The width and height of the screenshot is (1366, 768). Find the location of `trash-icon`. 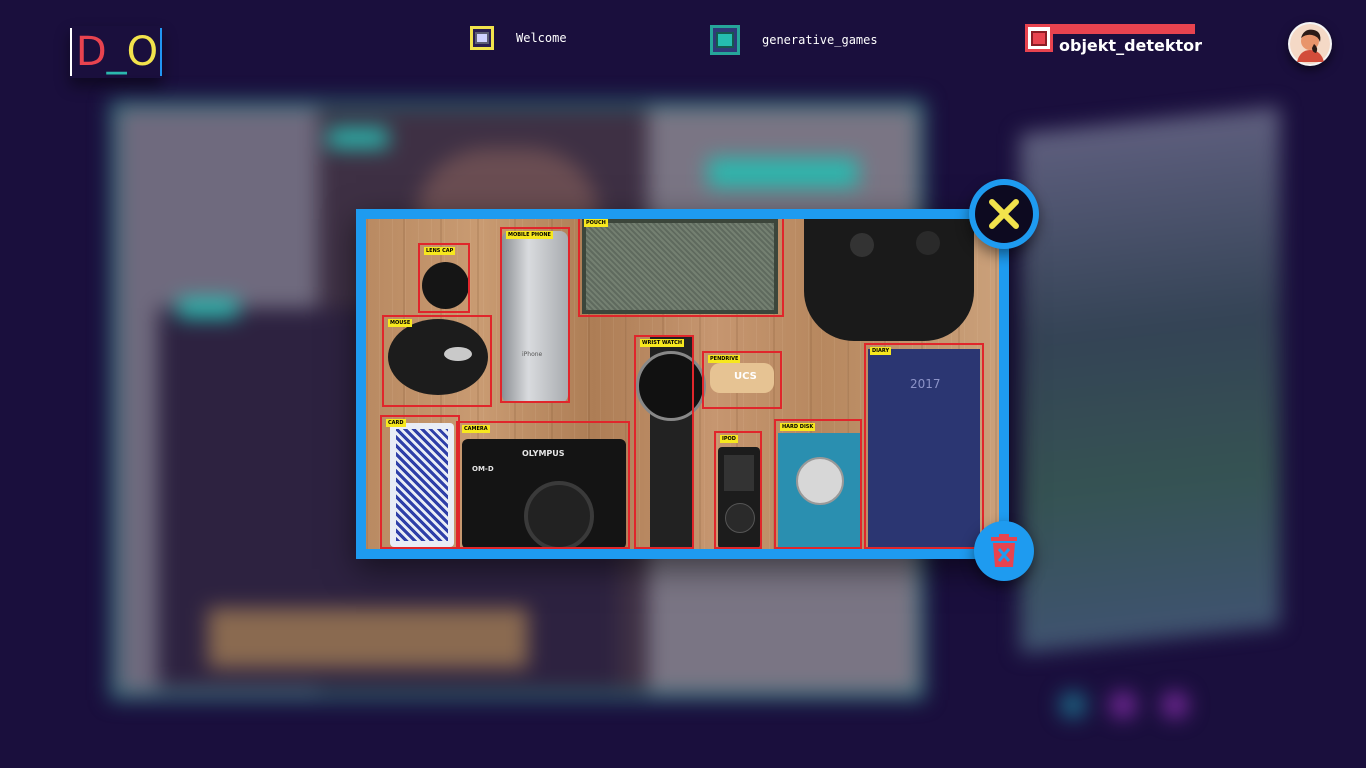

trash-icon is located at coordinates (1004, 550).